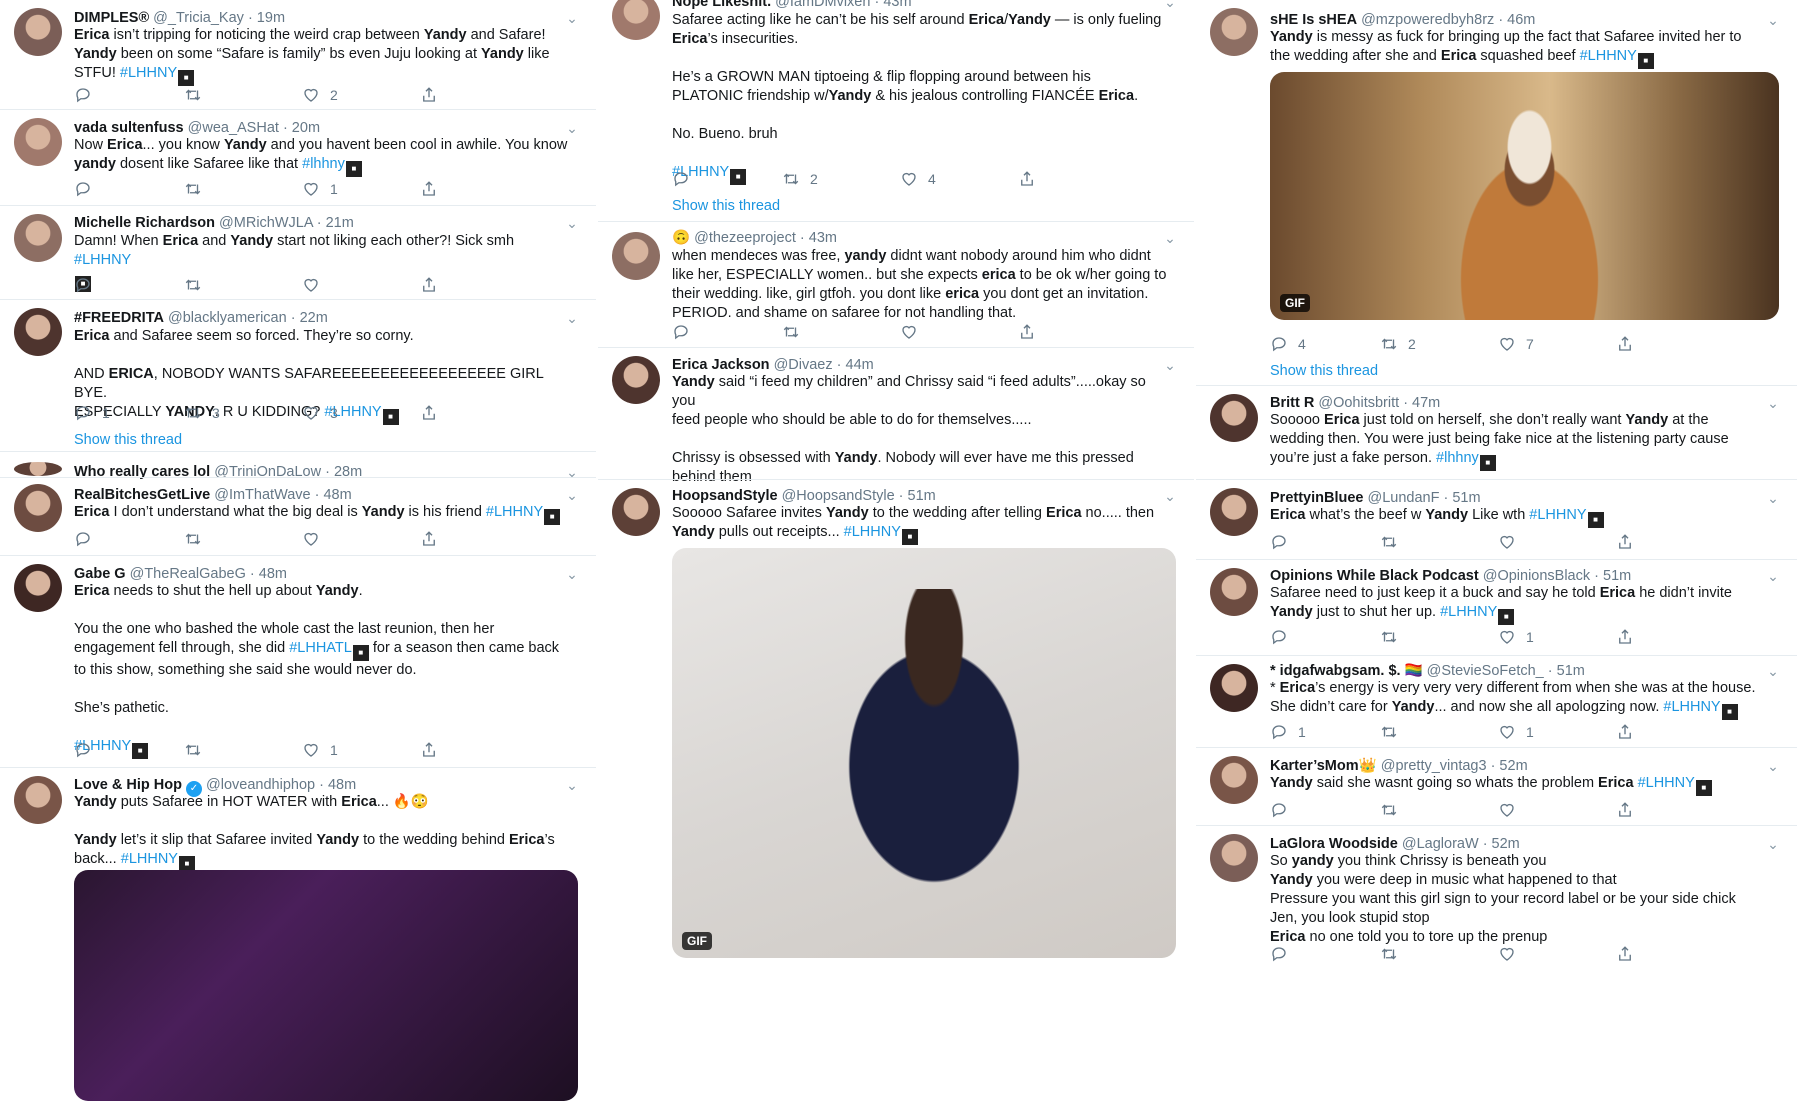 This screenshot has width=1797, height=1101. Describe the element at coordinates (1313, 20) in the screenshot. I see `author-name: sHE Is sHEA` at that location.